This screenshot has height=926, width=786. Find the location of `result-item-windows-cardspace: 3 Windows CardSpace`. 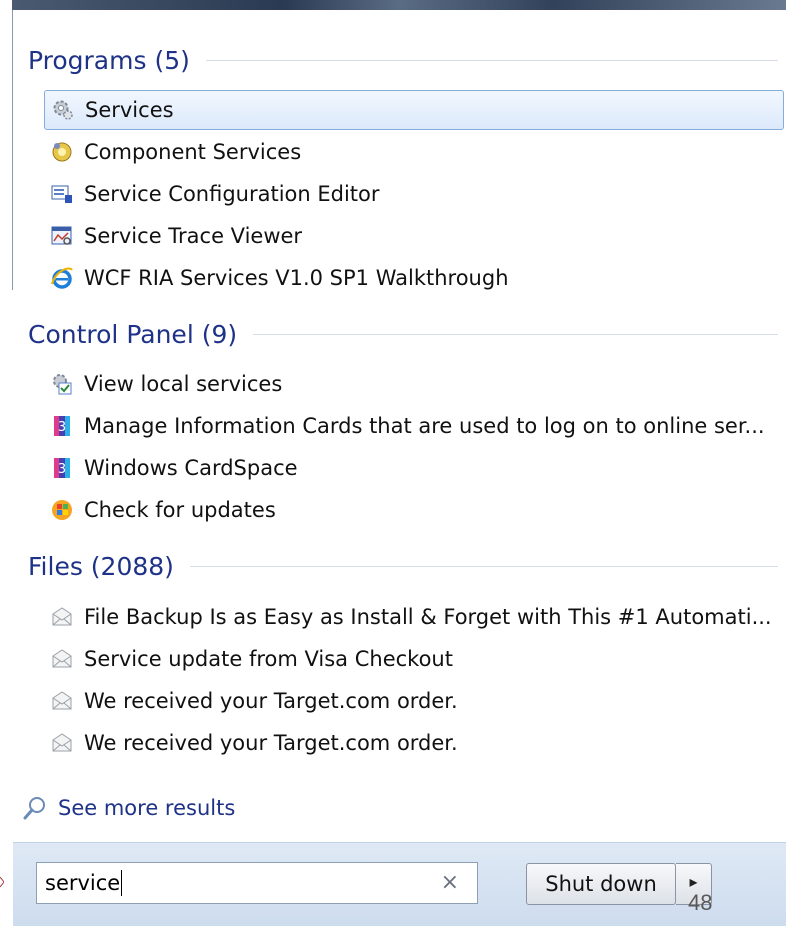

result-item-windows-cardspace: 3 Windows CardSpace is located at coordinates (414, 468).